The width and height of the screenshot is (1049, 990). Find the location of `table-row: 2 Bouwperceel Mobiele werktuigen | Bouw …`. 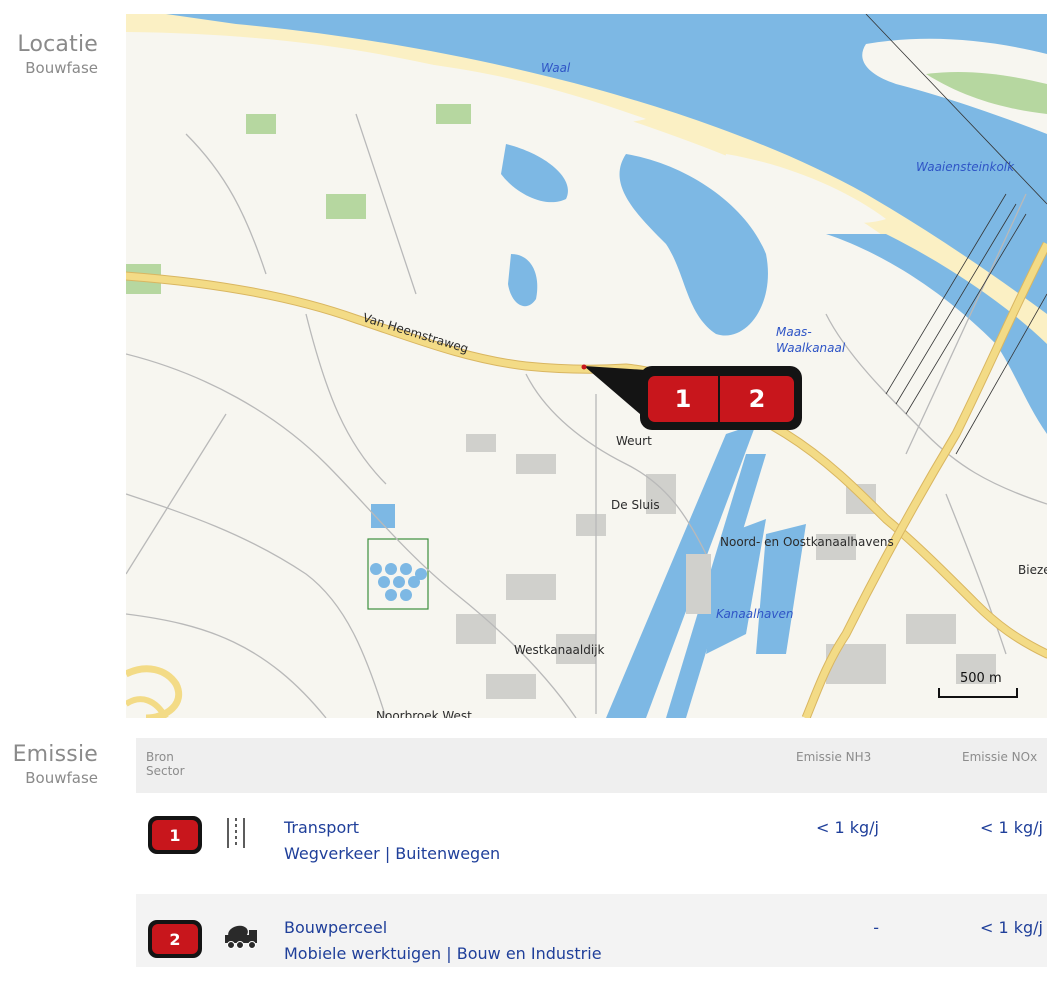

table-row: 2 Bouwperceel Mobiele werktuigen | Bouw … is located at coordinates (591, 930).